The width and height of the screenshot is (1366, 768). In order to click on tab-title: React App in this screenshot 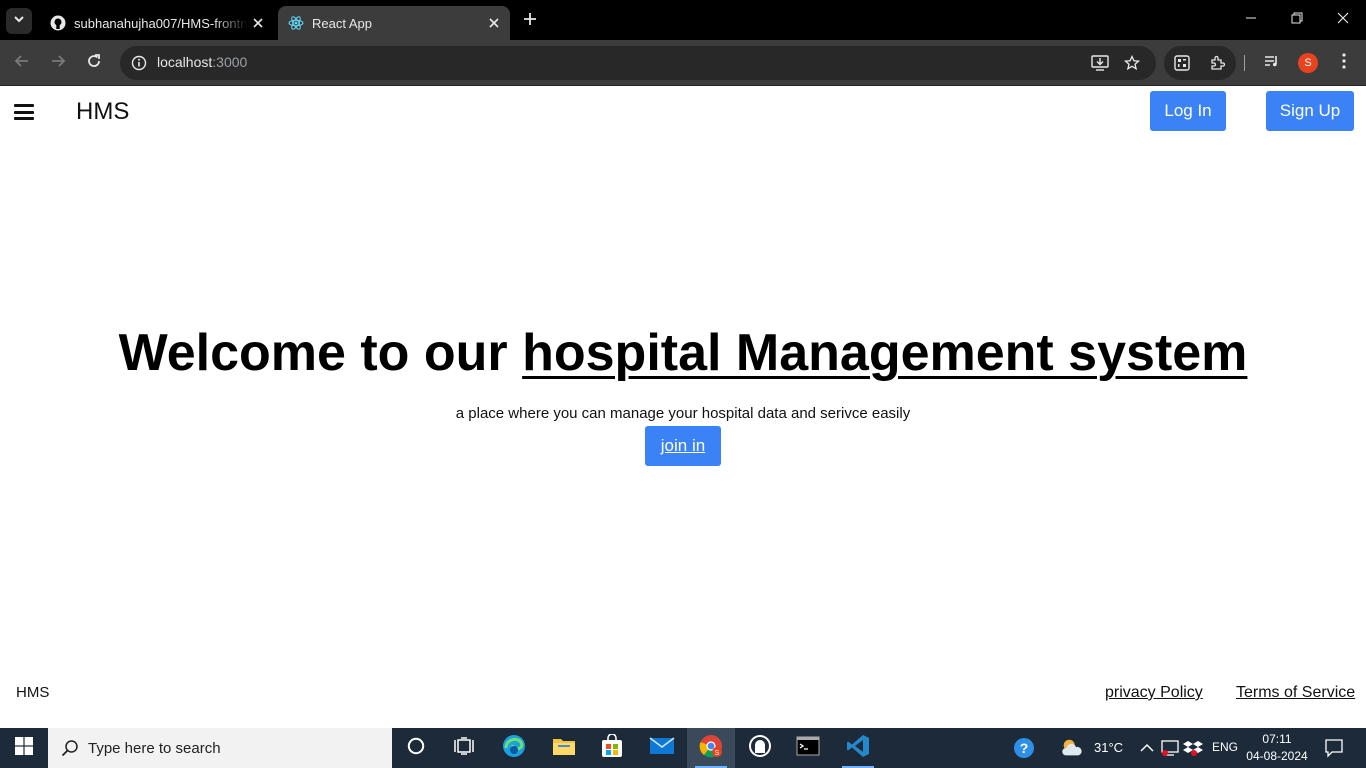, I will do `click(342, 23)`.